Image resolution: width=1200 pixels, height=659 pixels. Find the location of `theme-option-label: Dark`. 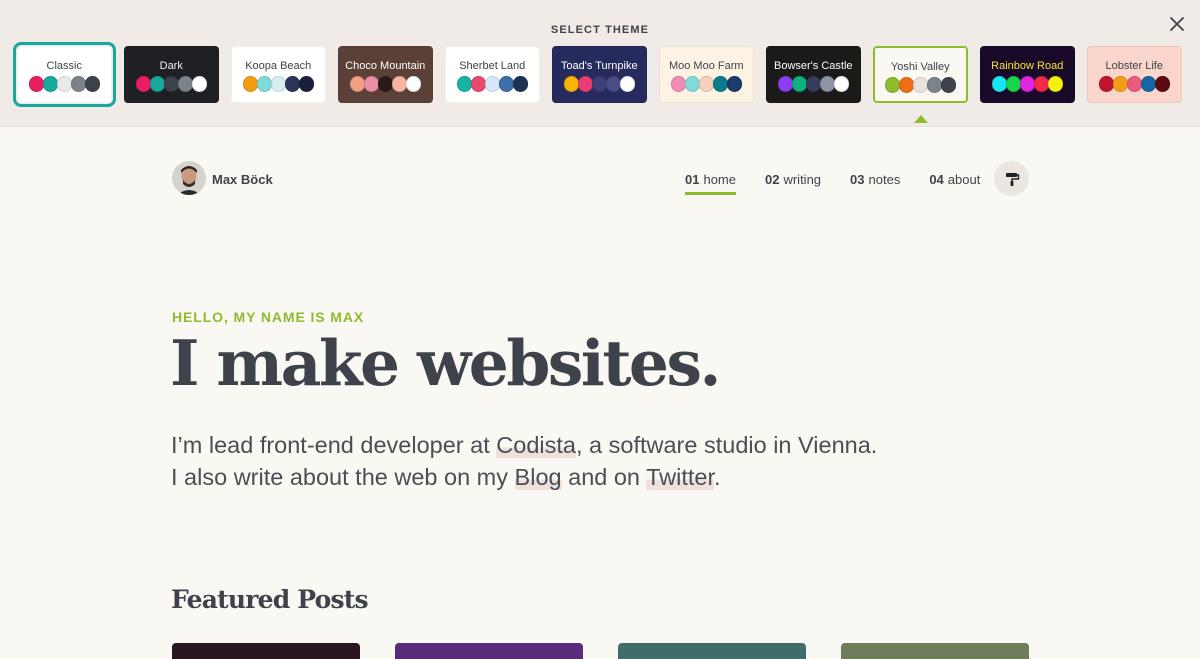

theme-option-label: Dark is located at coordinates (171, 66).